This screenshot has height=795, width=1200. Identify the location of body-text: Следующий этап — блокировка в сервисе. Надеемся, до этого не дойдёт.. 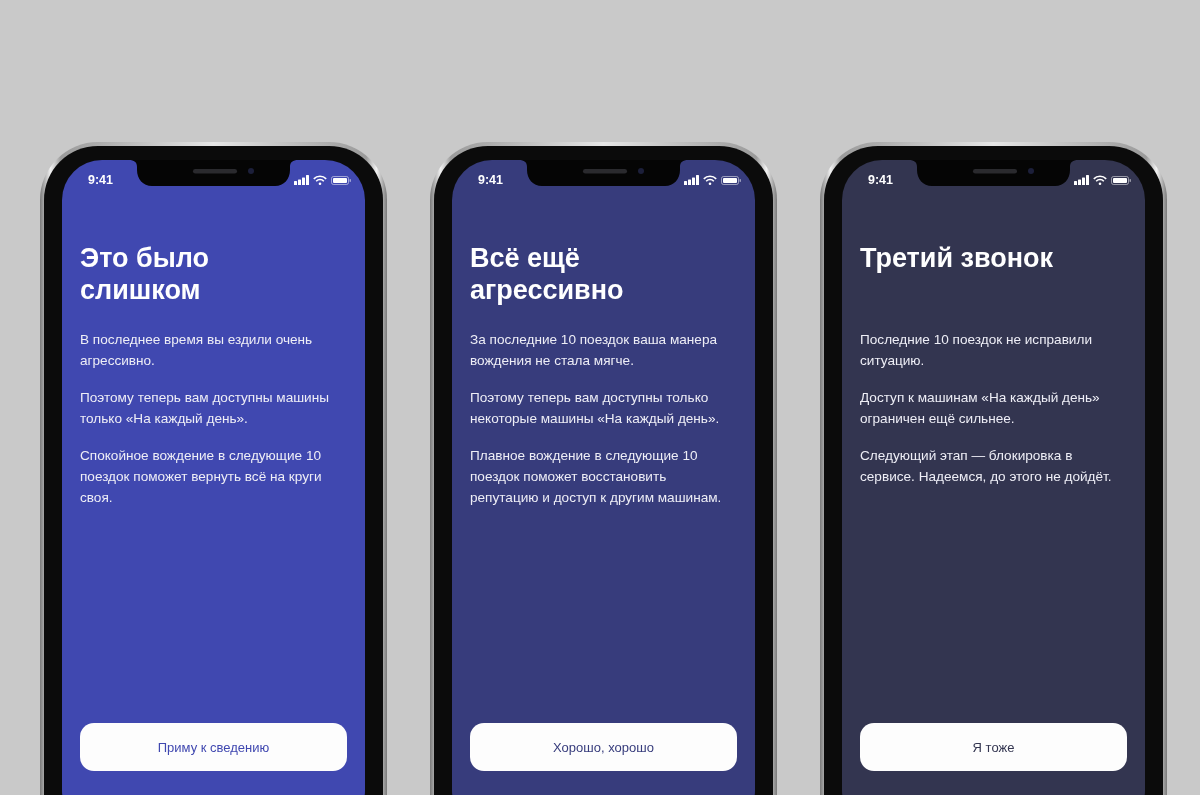
(986, 466).